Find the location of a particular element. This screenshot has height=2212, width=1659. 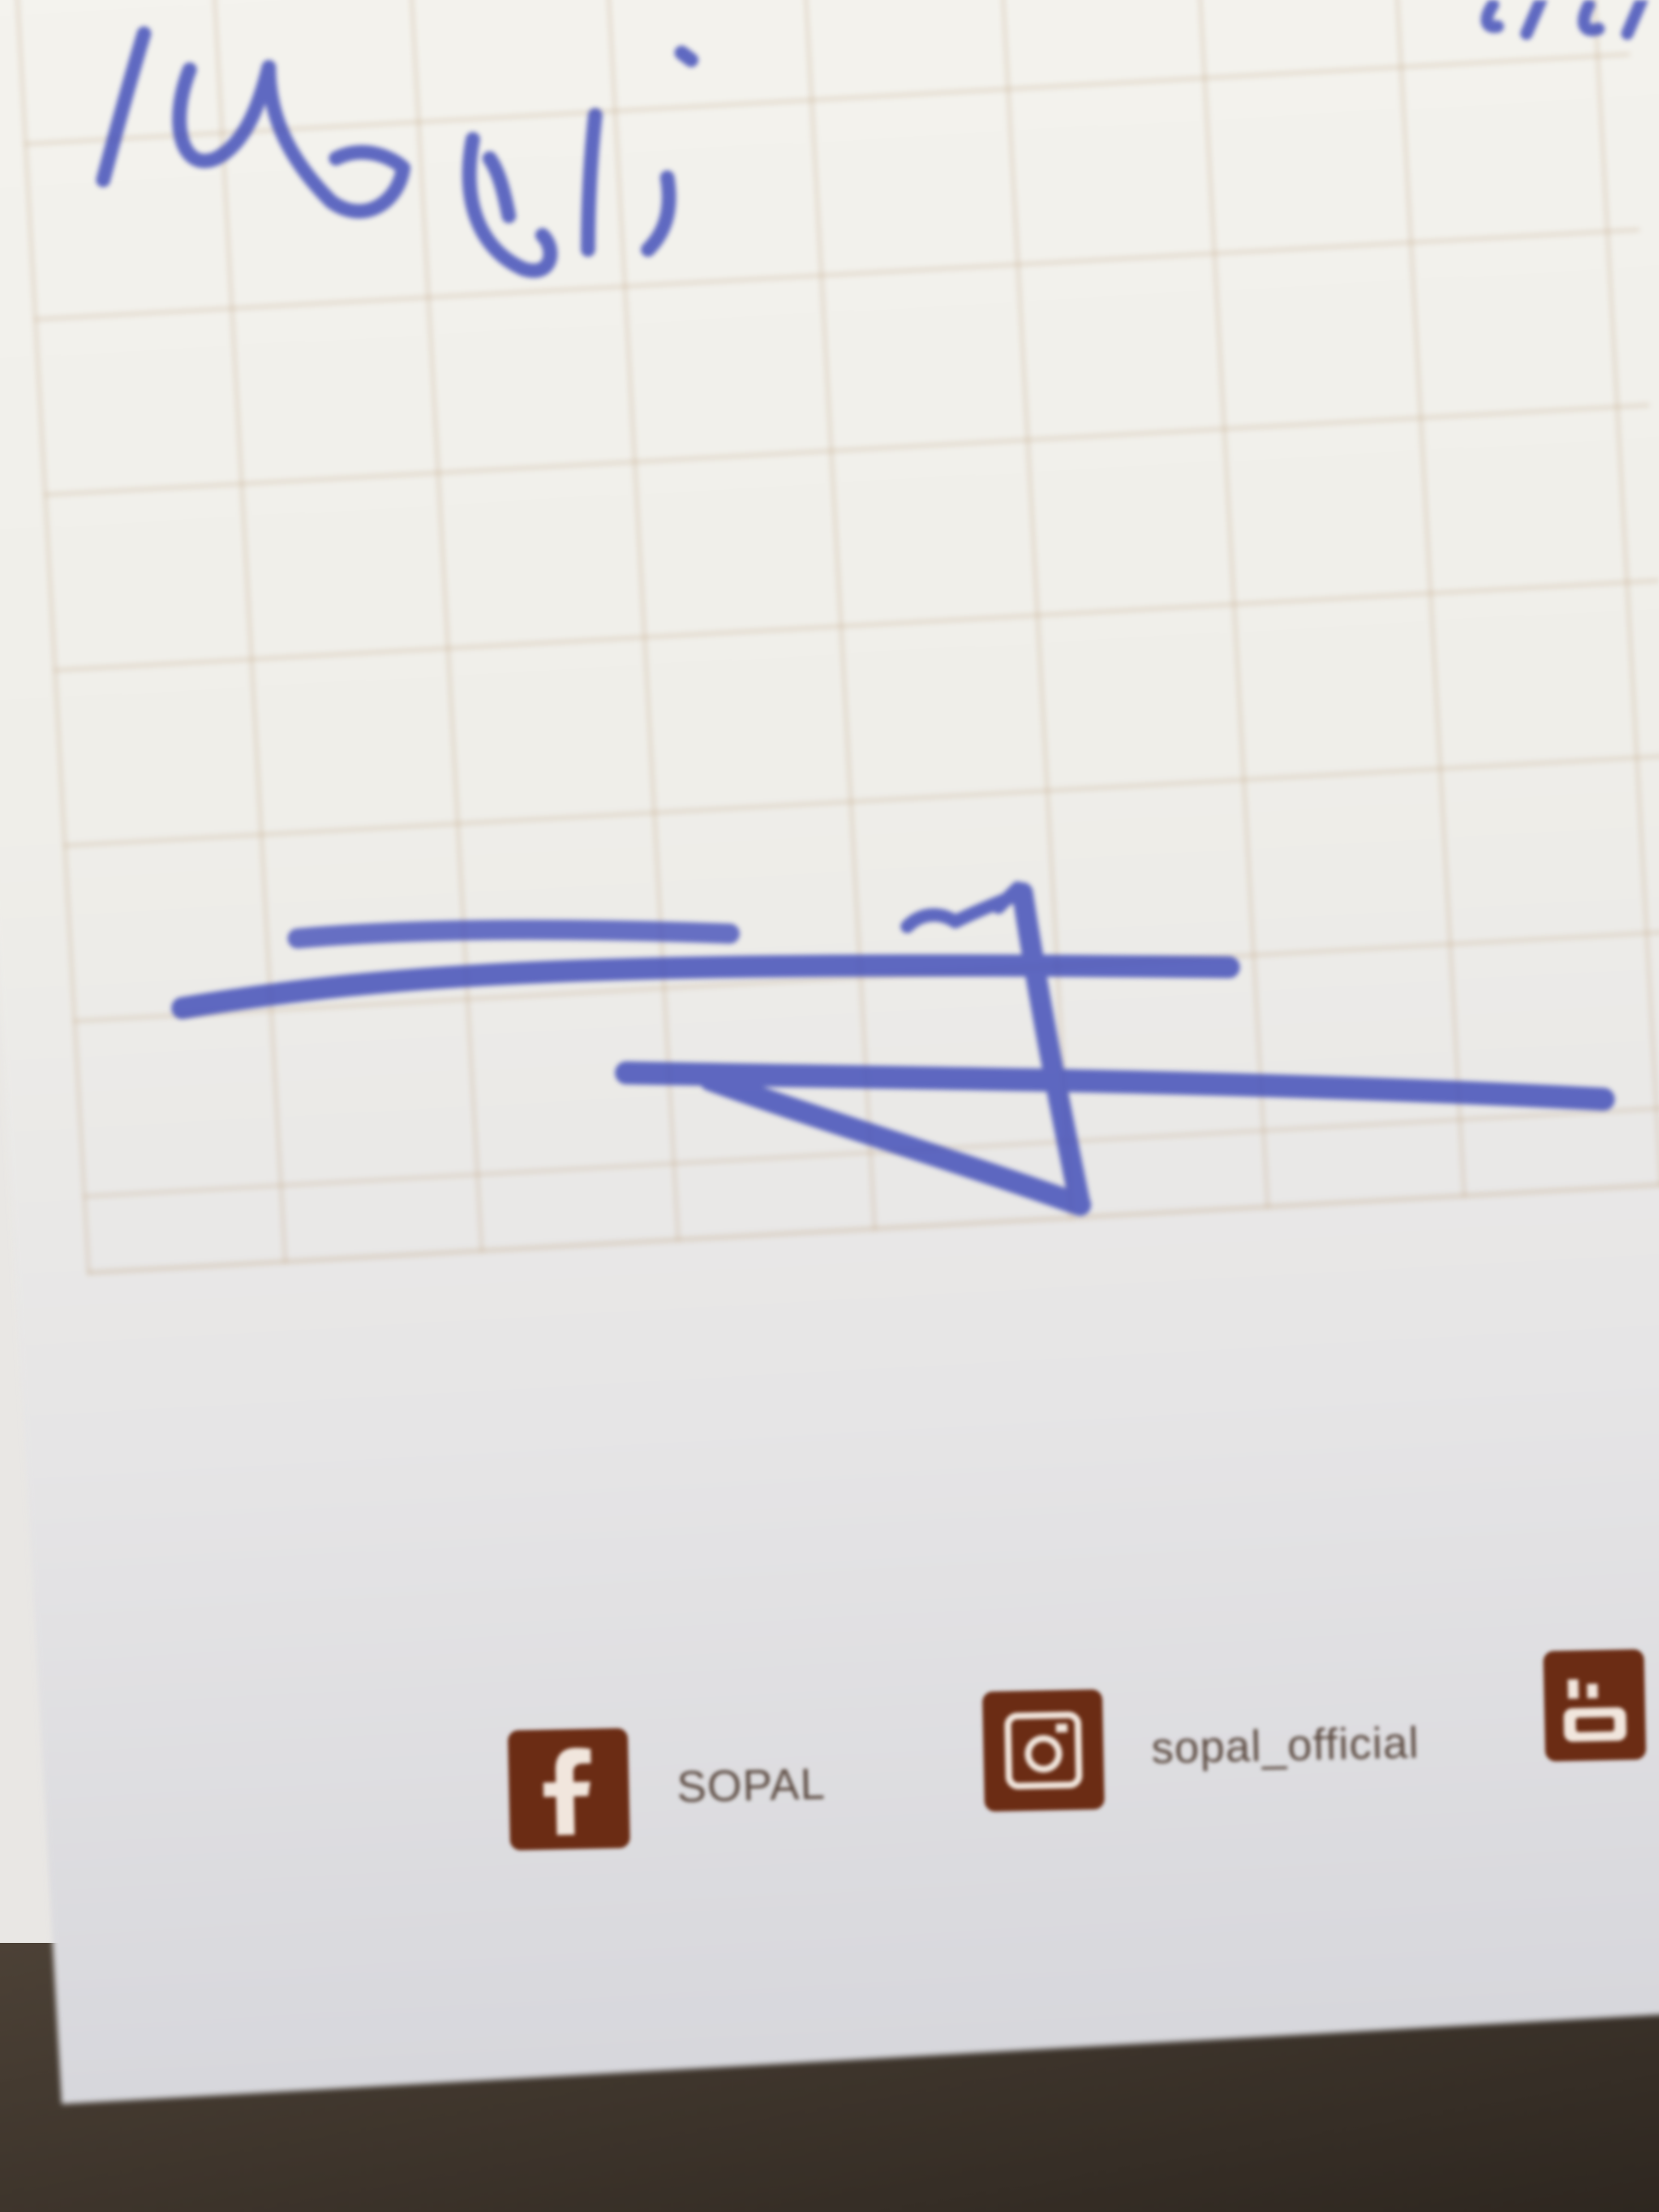

social-footer: SOPAL sopal_official is located at coordinates (1078, 1767).